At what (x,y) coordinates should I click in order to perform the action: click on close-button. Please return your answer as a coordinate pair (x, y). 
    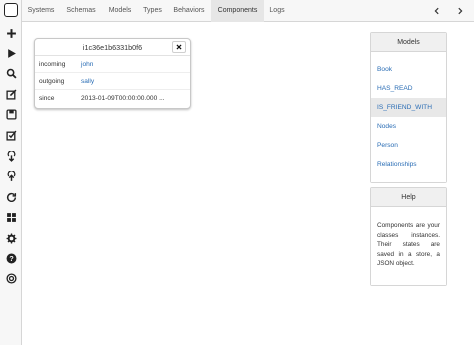
    Looking at the image, I should click on (179, 47).